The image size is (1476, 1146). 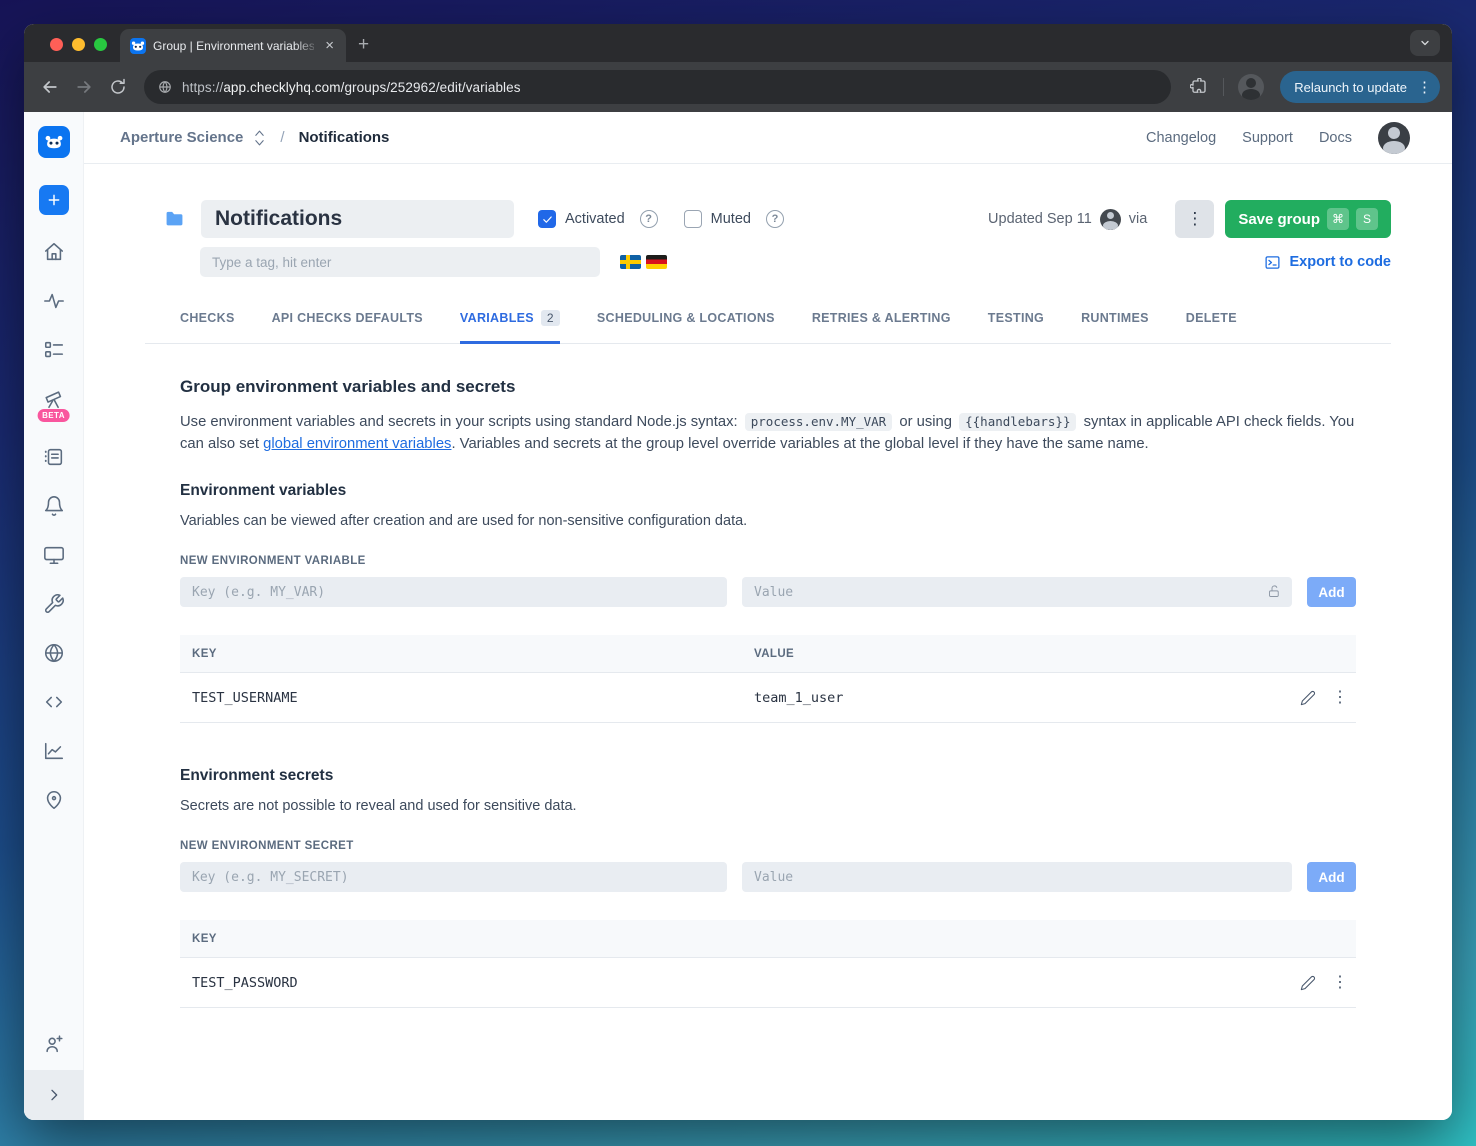 What do you see at coordinates (54, 604) in the screenshot?
I see `sidebar-item-maintenance` at bounding box center [54, 604].